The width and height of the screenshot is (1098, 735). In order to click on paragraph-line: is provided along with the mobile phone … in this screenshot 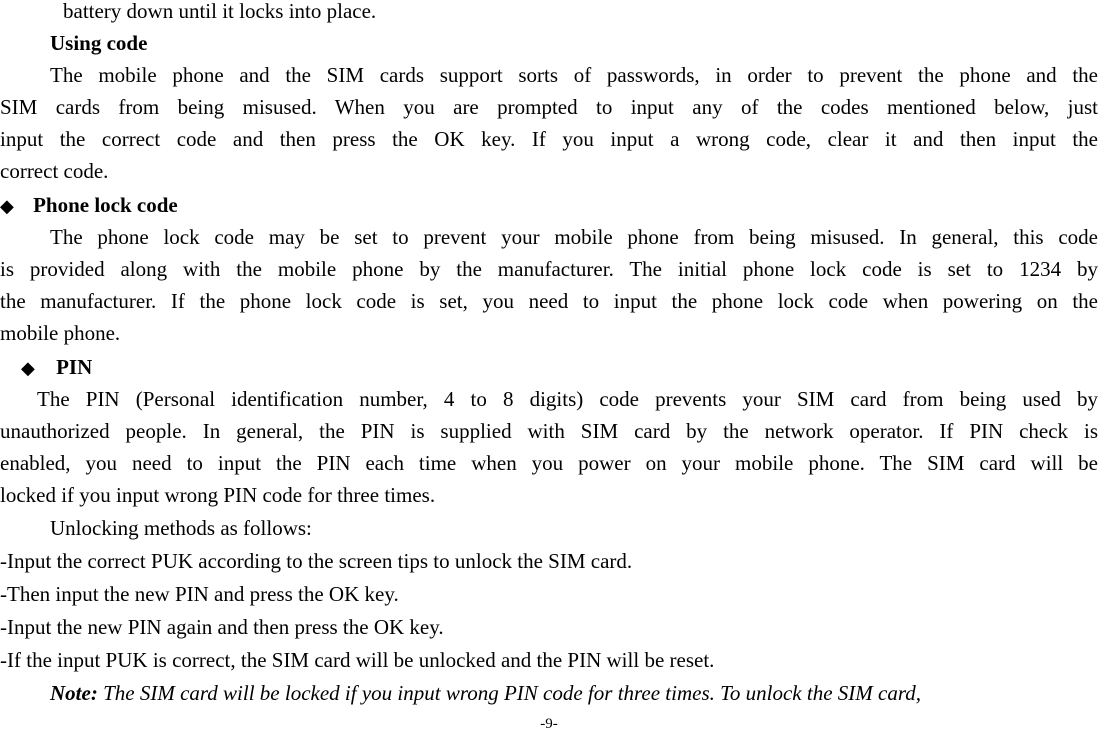, I will do `click(549, 269)`.